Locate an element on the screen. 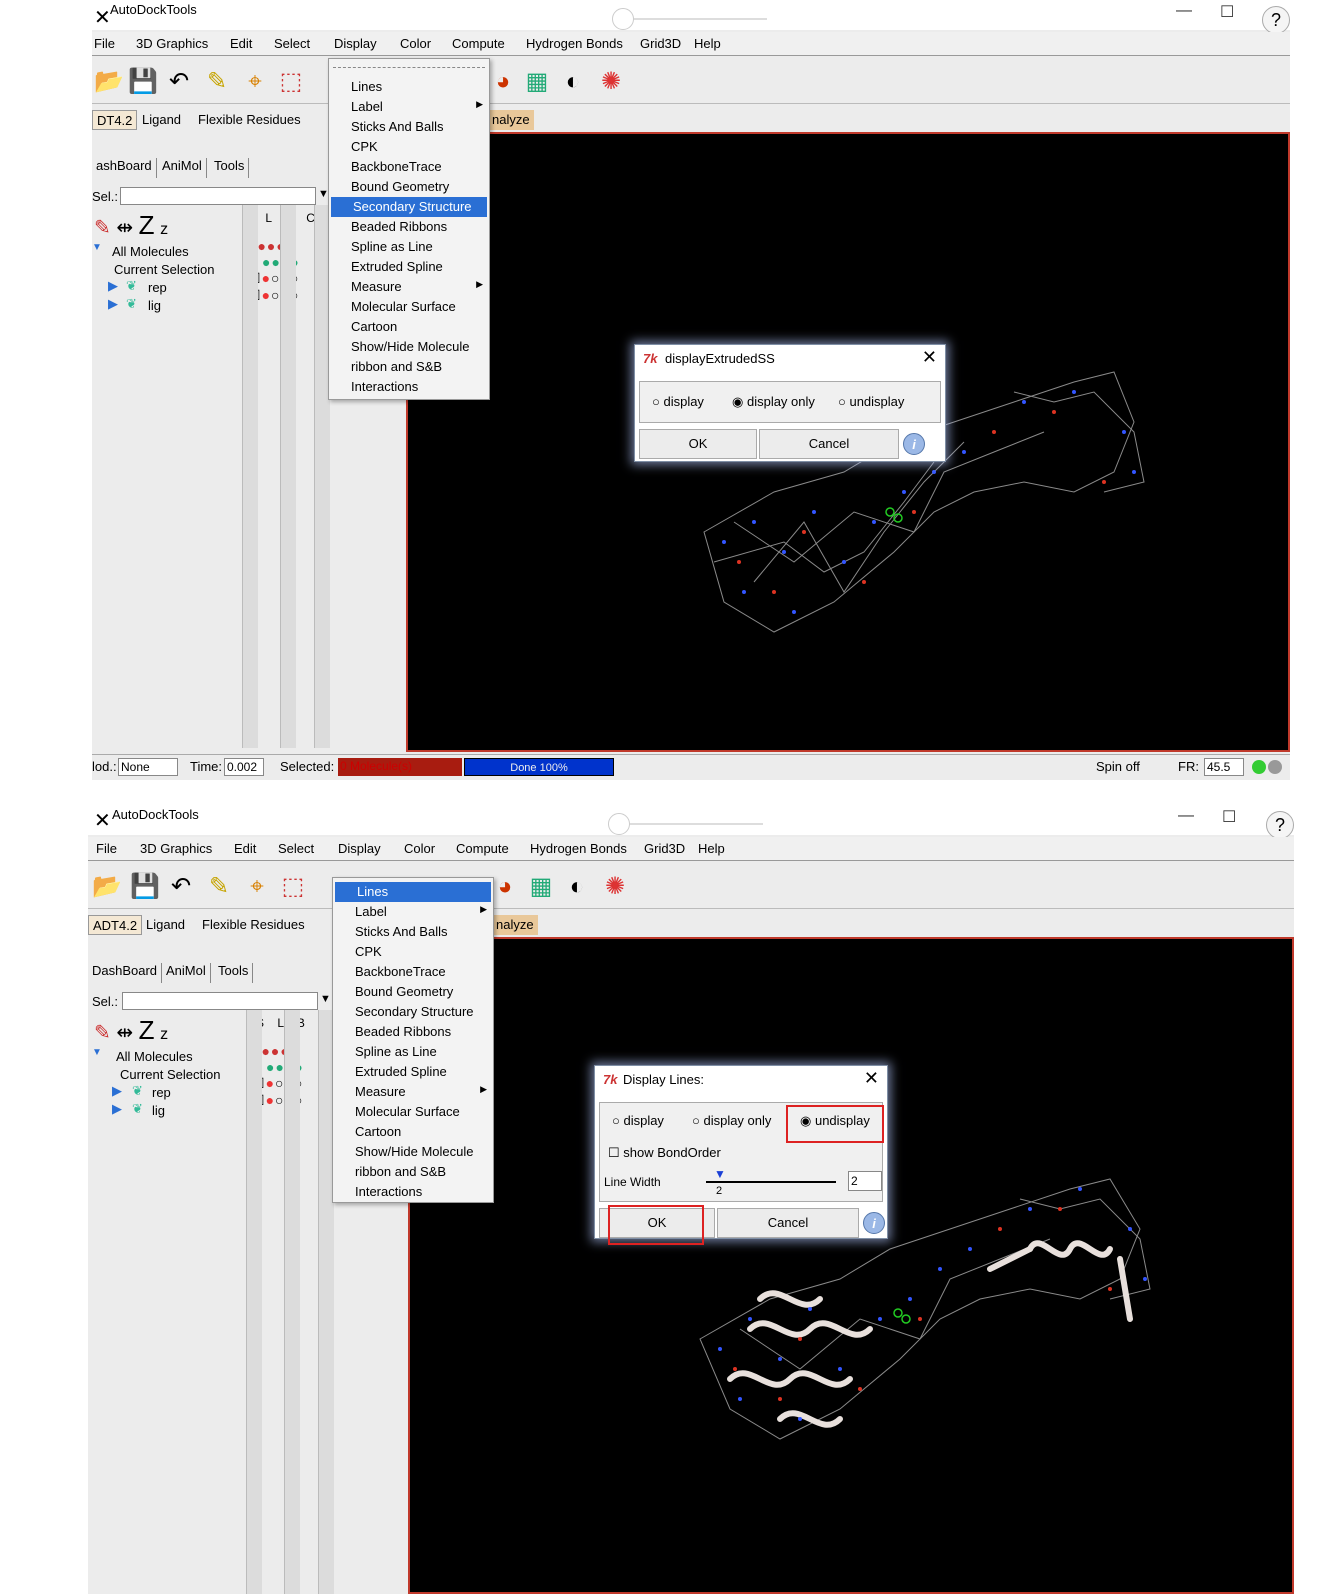  save-icon: 💾 is located at coordinates (143, 82).